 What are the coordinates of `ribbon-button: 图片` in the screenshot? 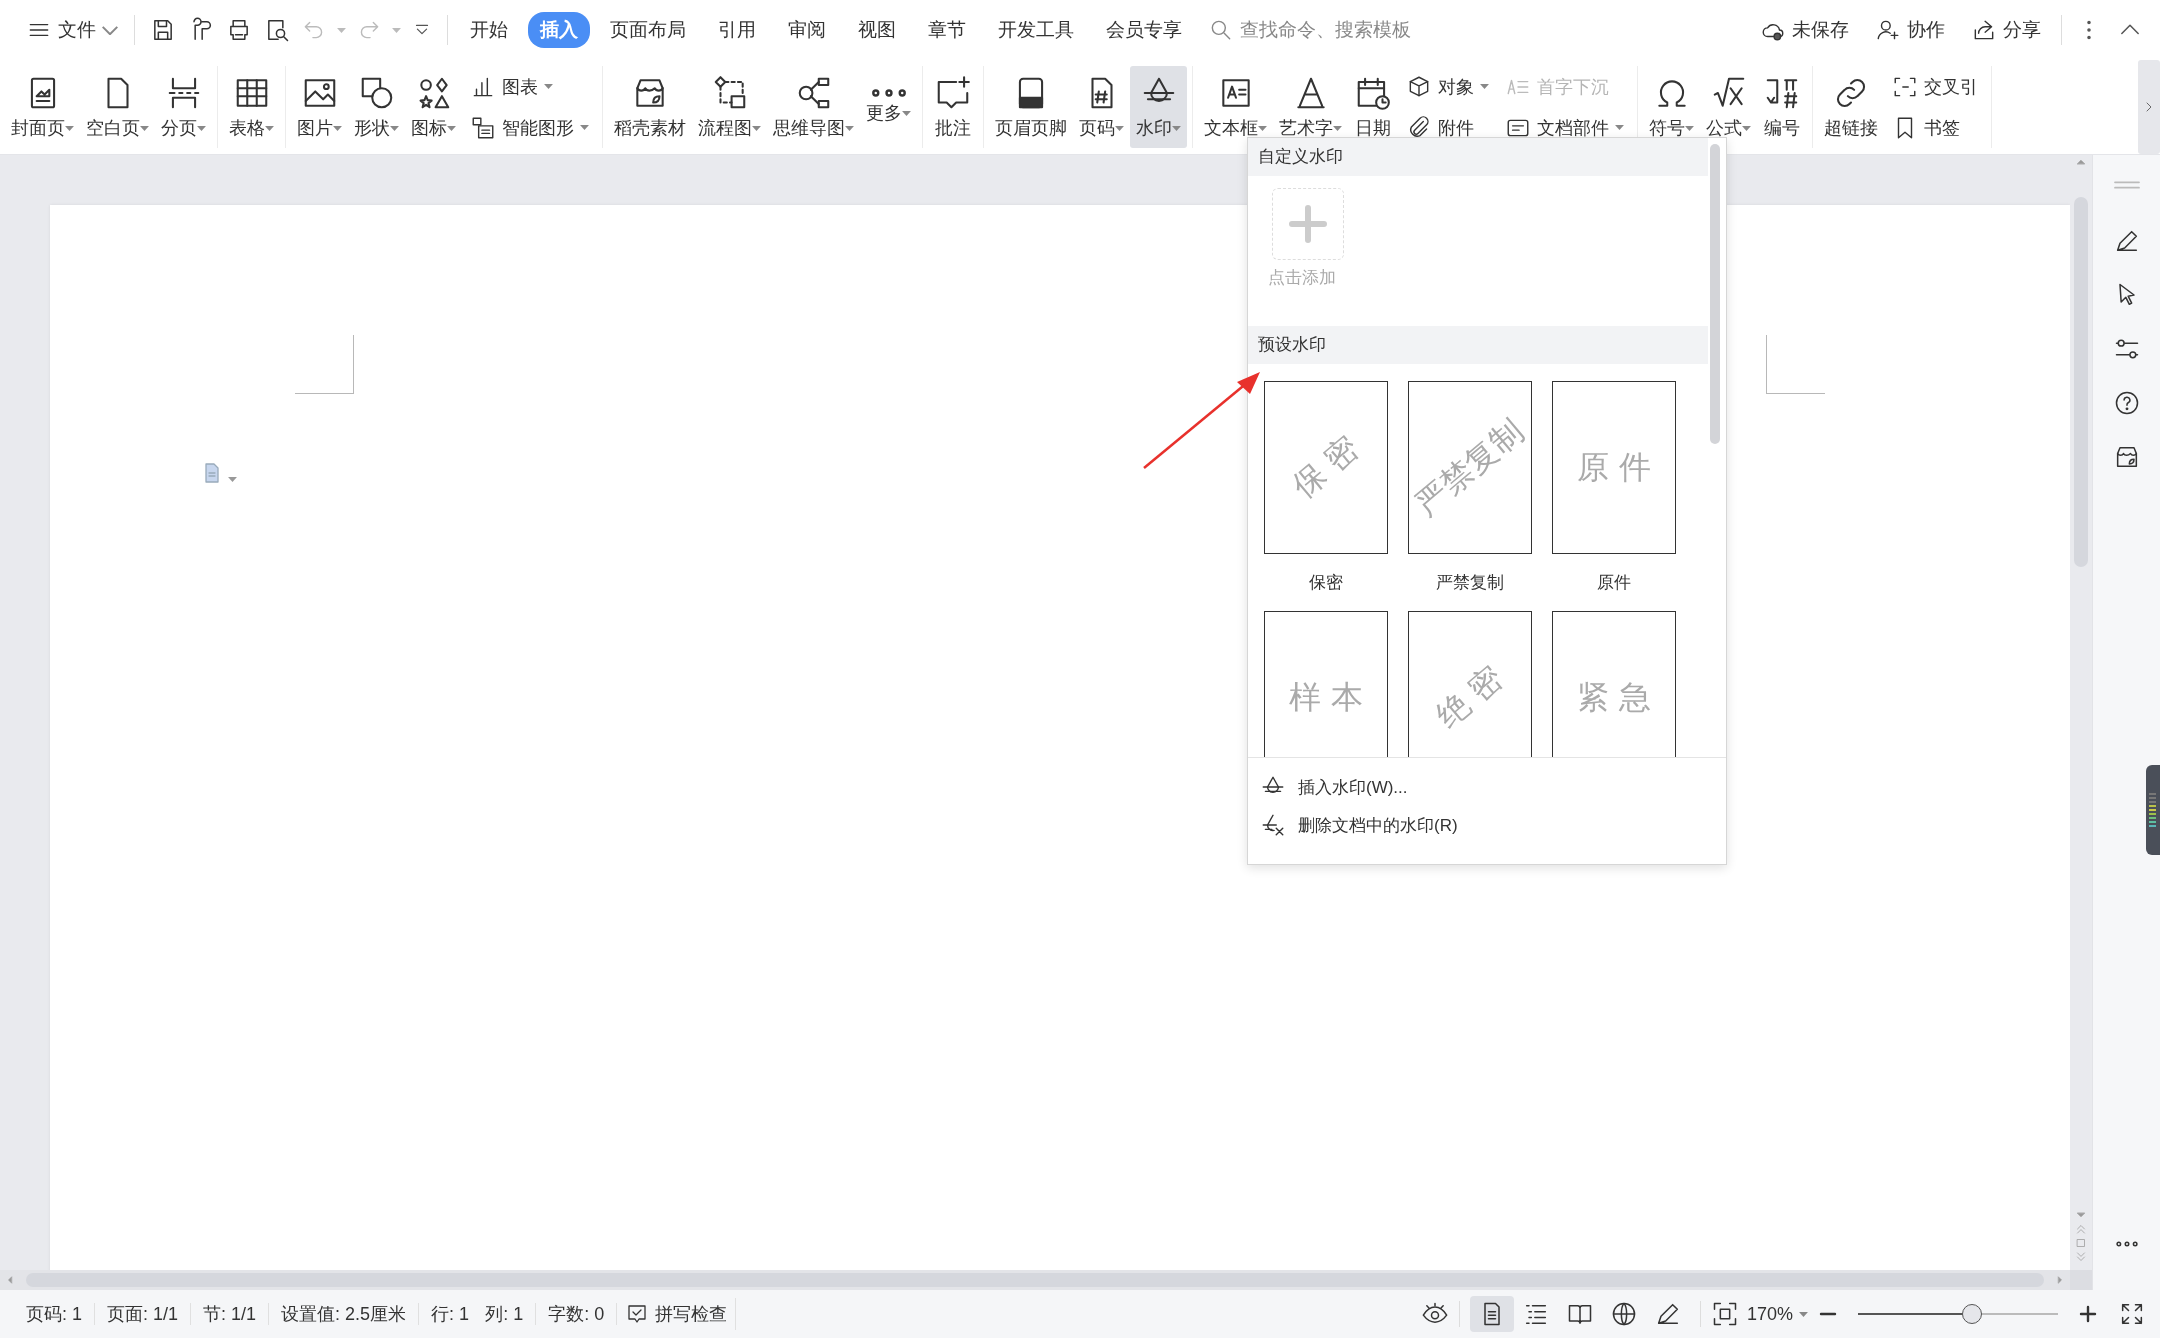 It's located at (319, 107).